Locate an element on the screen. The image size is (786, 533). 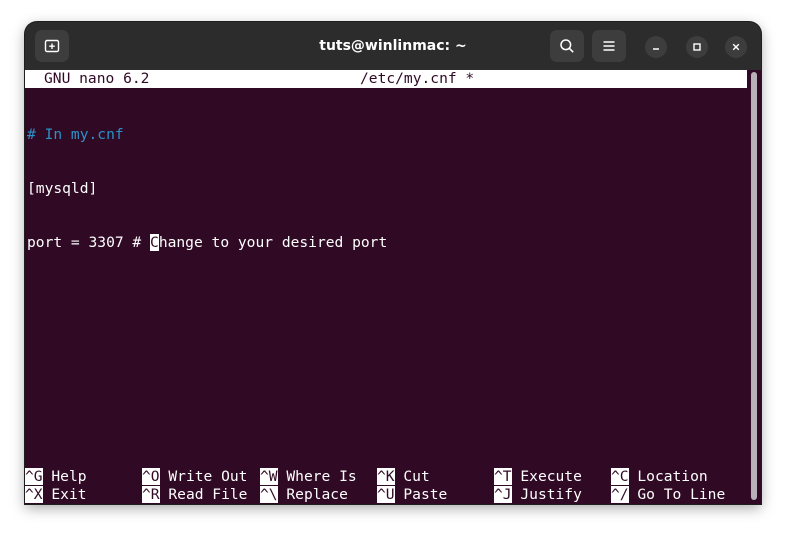
minimize-button is located at coordinates (656, 47).